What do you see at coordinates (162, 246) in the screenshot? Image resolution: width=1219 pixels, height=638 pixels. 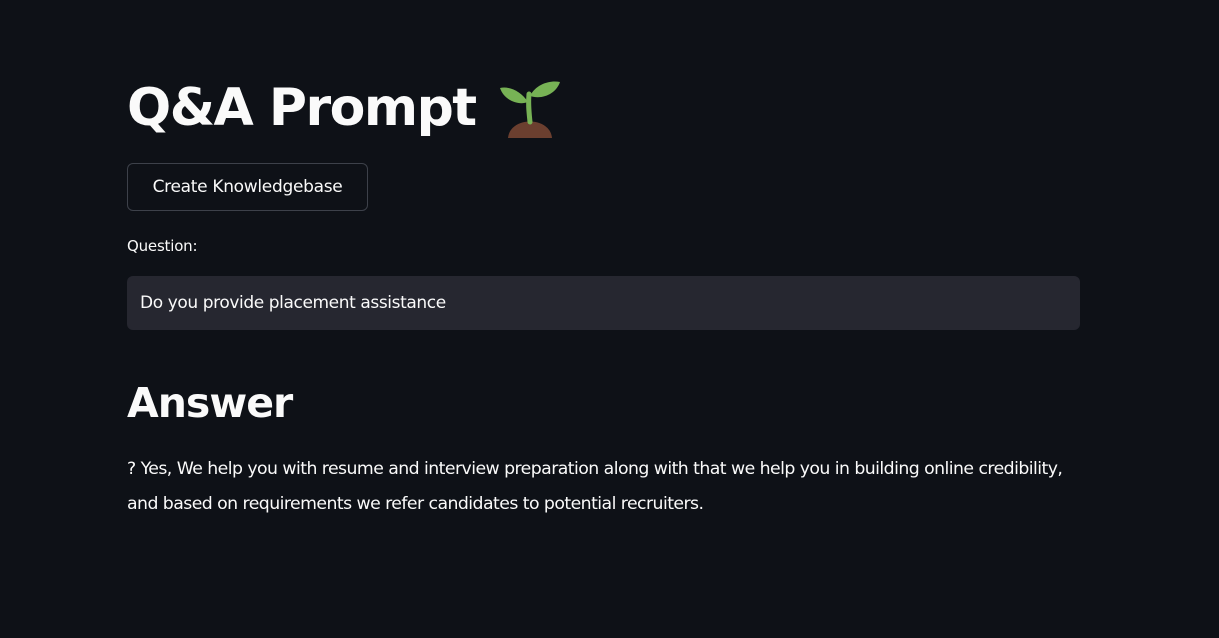 I see `question-label: Question:` at bounding box center [162, 246].